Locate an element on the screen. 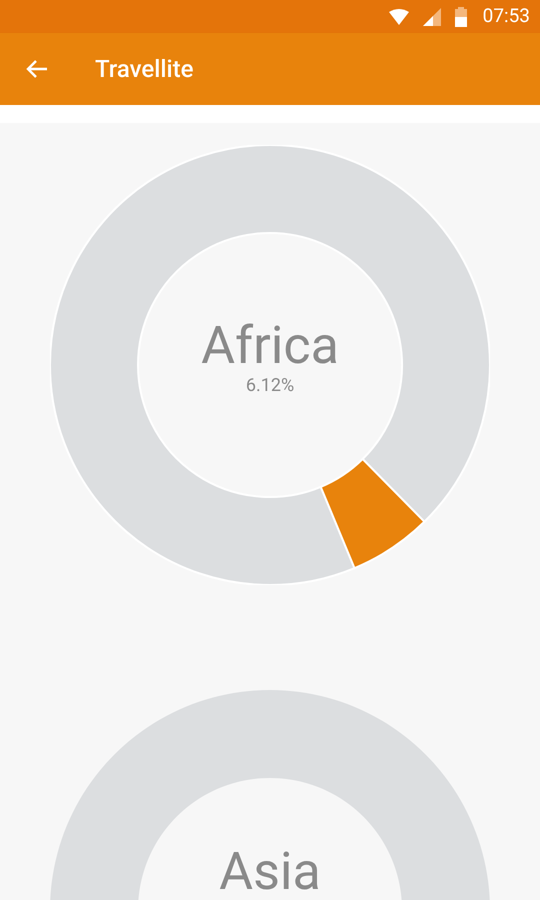 This screenshot has height=900, width=540. signal-icon is located at coordinates (431, 17).